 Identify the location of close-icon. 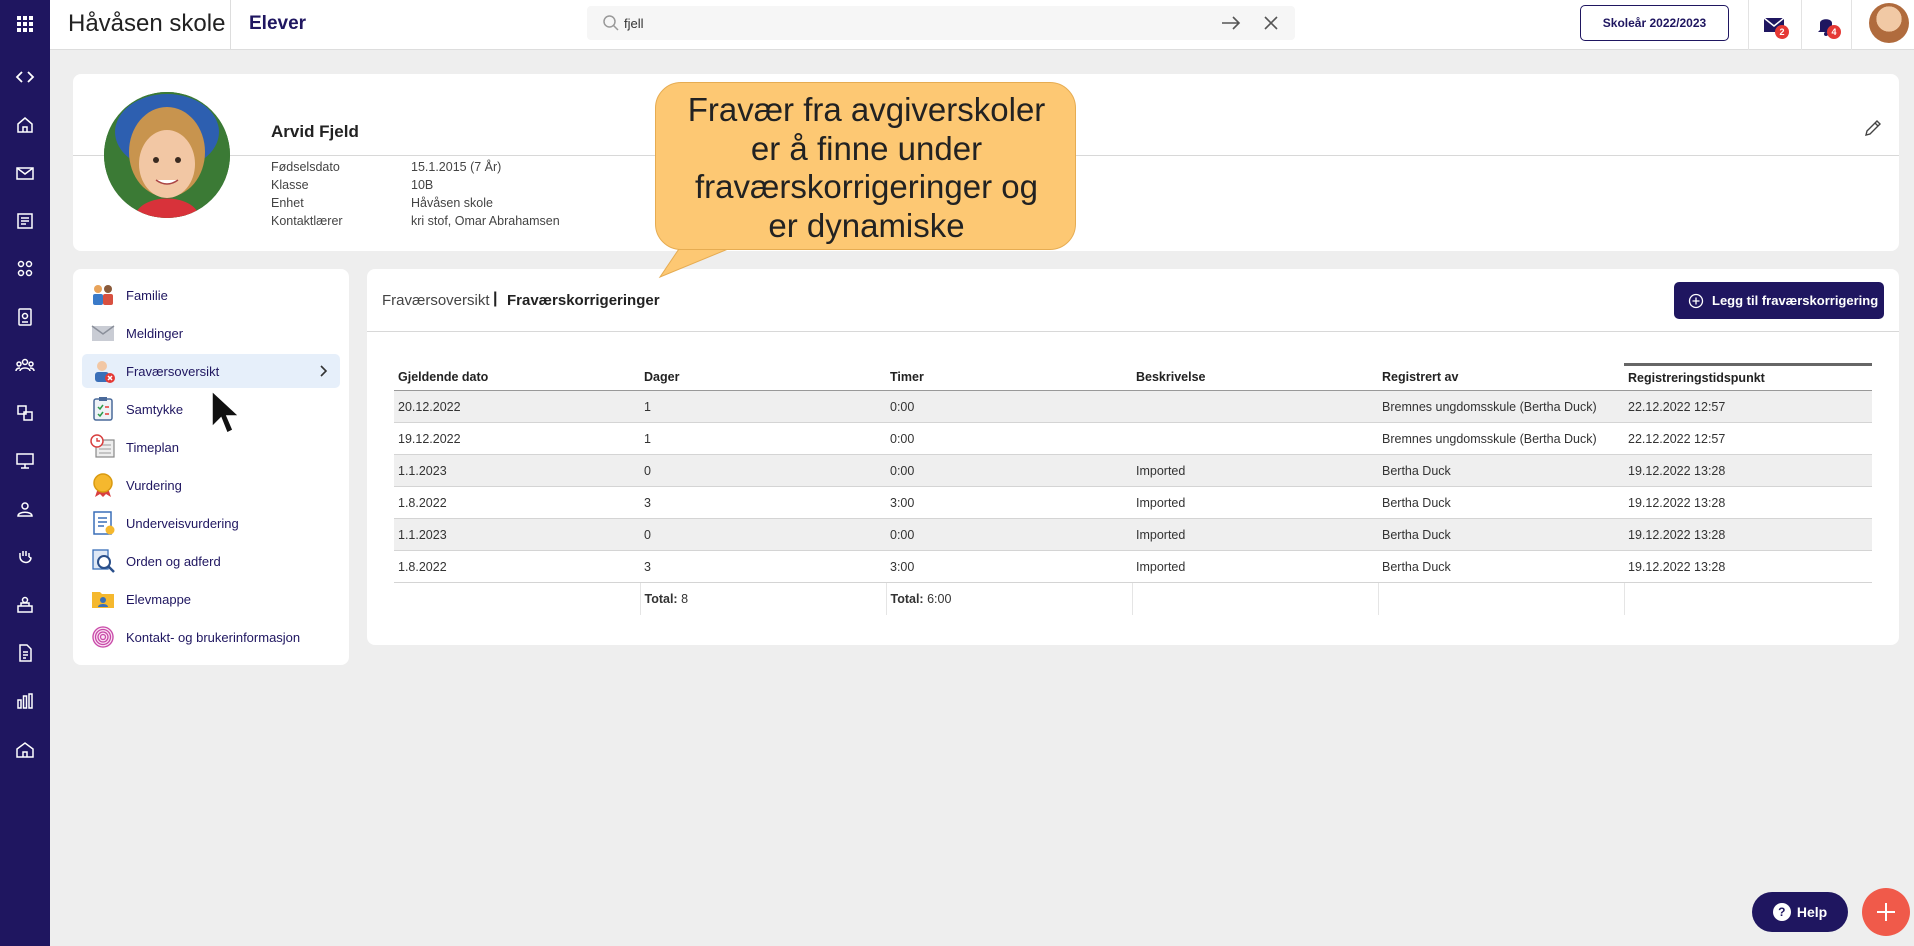
(1271, 23).